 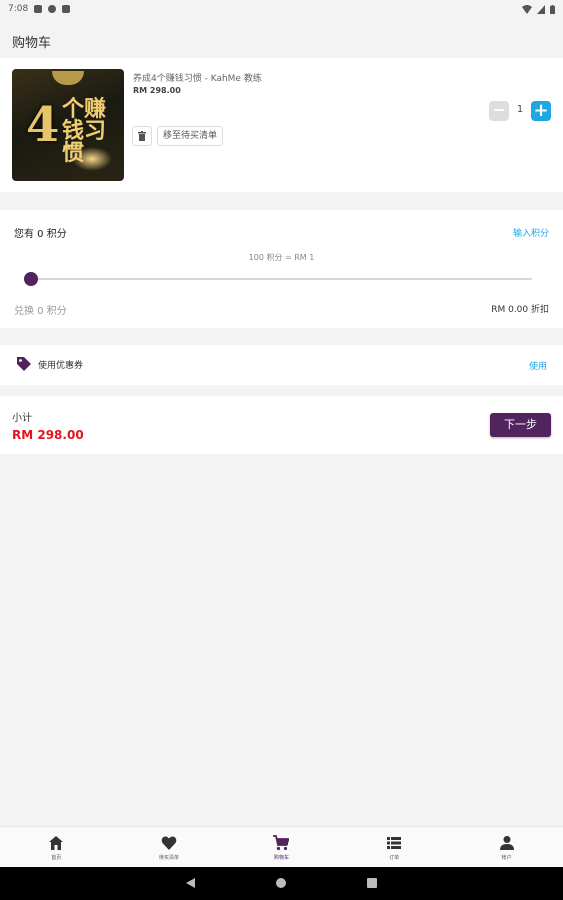 What do you see at coordinates (506, 843) in the screenshot?
I see `person-icon` at bounding box center [506, 843].